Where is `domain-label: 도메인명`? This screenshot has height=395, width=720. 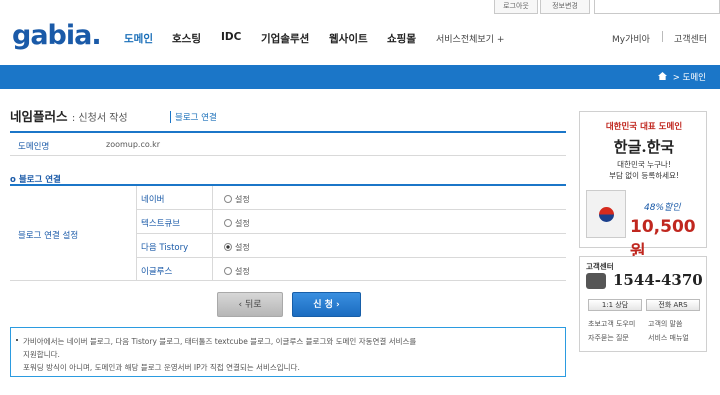 domain-label: 도메인명 is located at coordinates (34, 147).